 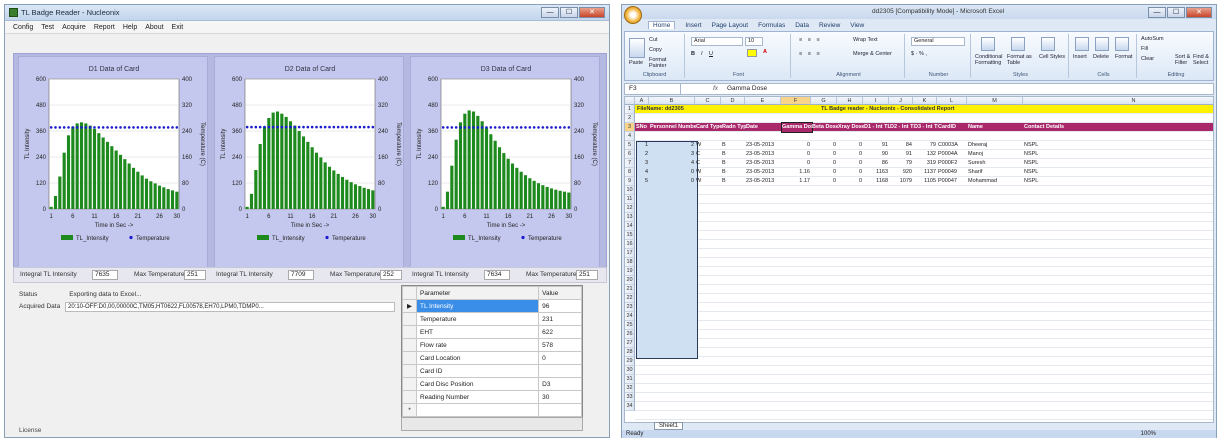 What do you see at coordinates (1118, 101) in the screenshot?
I see `column-header: N` at bounding box center [1118, 101].